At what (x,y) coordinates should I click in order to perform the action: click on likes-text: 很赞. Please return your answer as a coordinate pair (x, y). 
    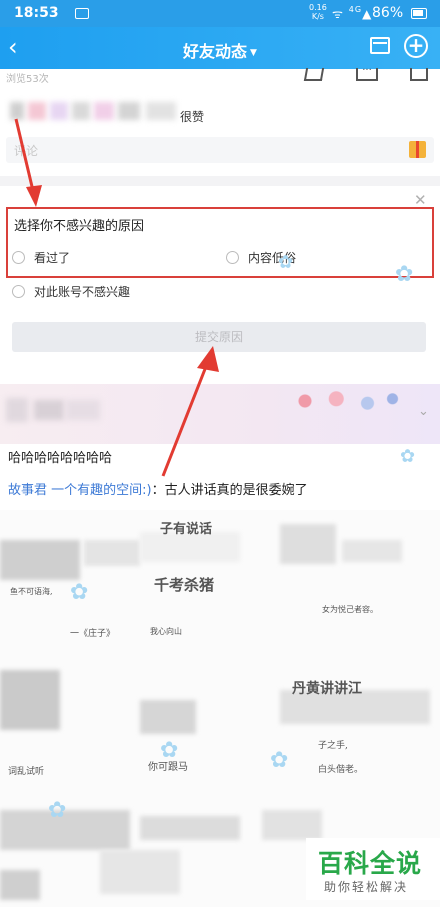
    Looking at the image, I should click on (192, 117).